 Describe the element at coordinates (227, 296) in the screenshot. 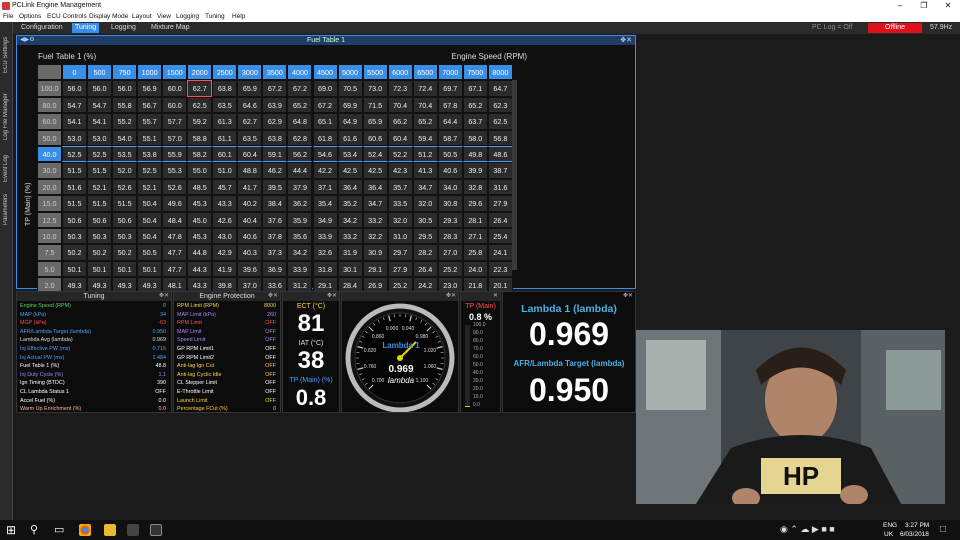

I see `protection-panel-header: Engine Protection ✥✕` at that location.